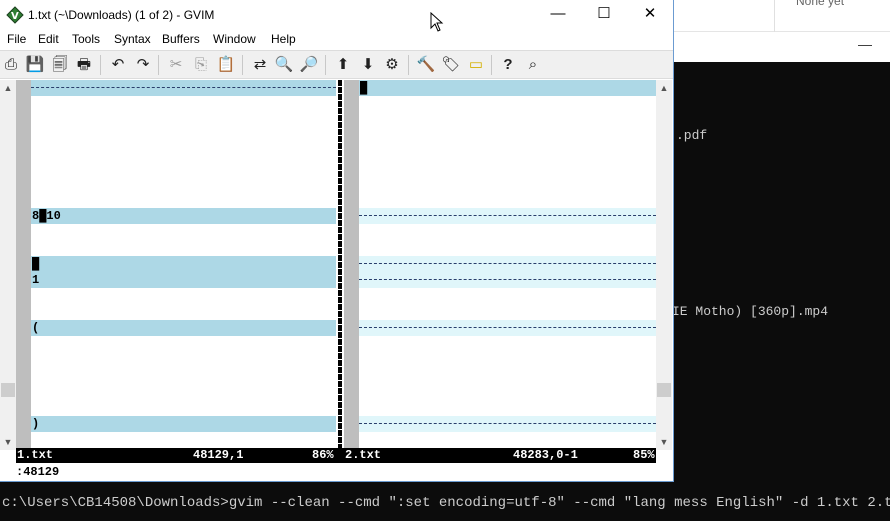 The width and height of the screenshot is (890, 521). I want to click on load-session-icon: ⬆, so click(343, 65).